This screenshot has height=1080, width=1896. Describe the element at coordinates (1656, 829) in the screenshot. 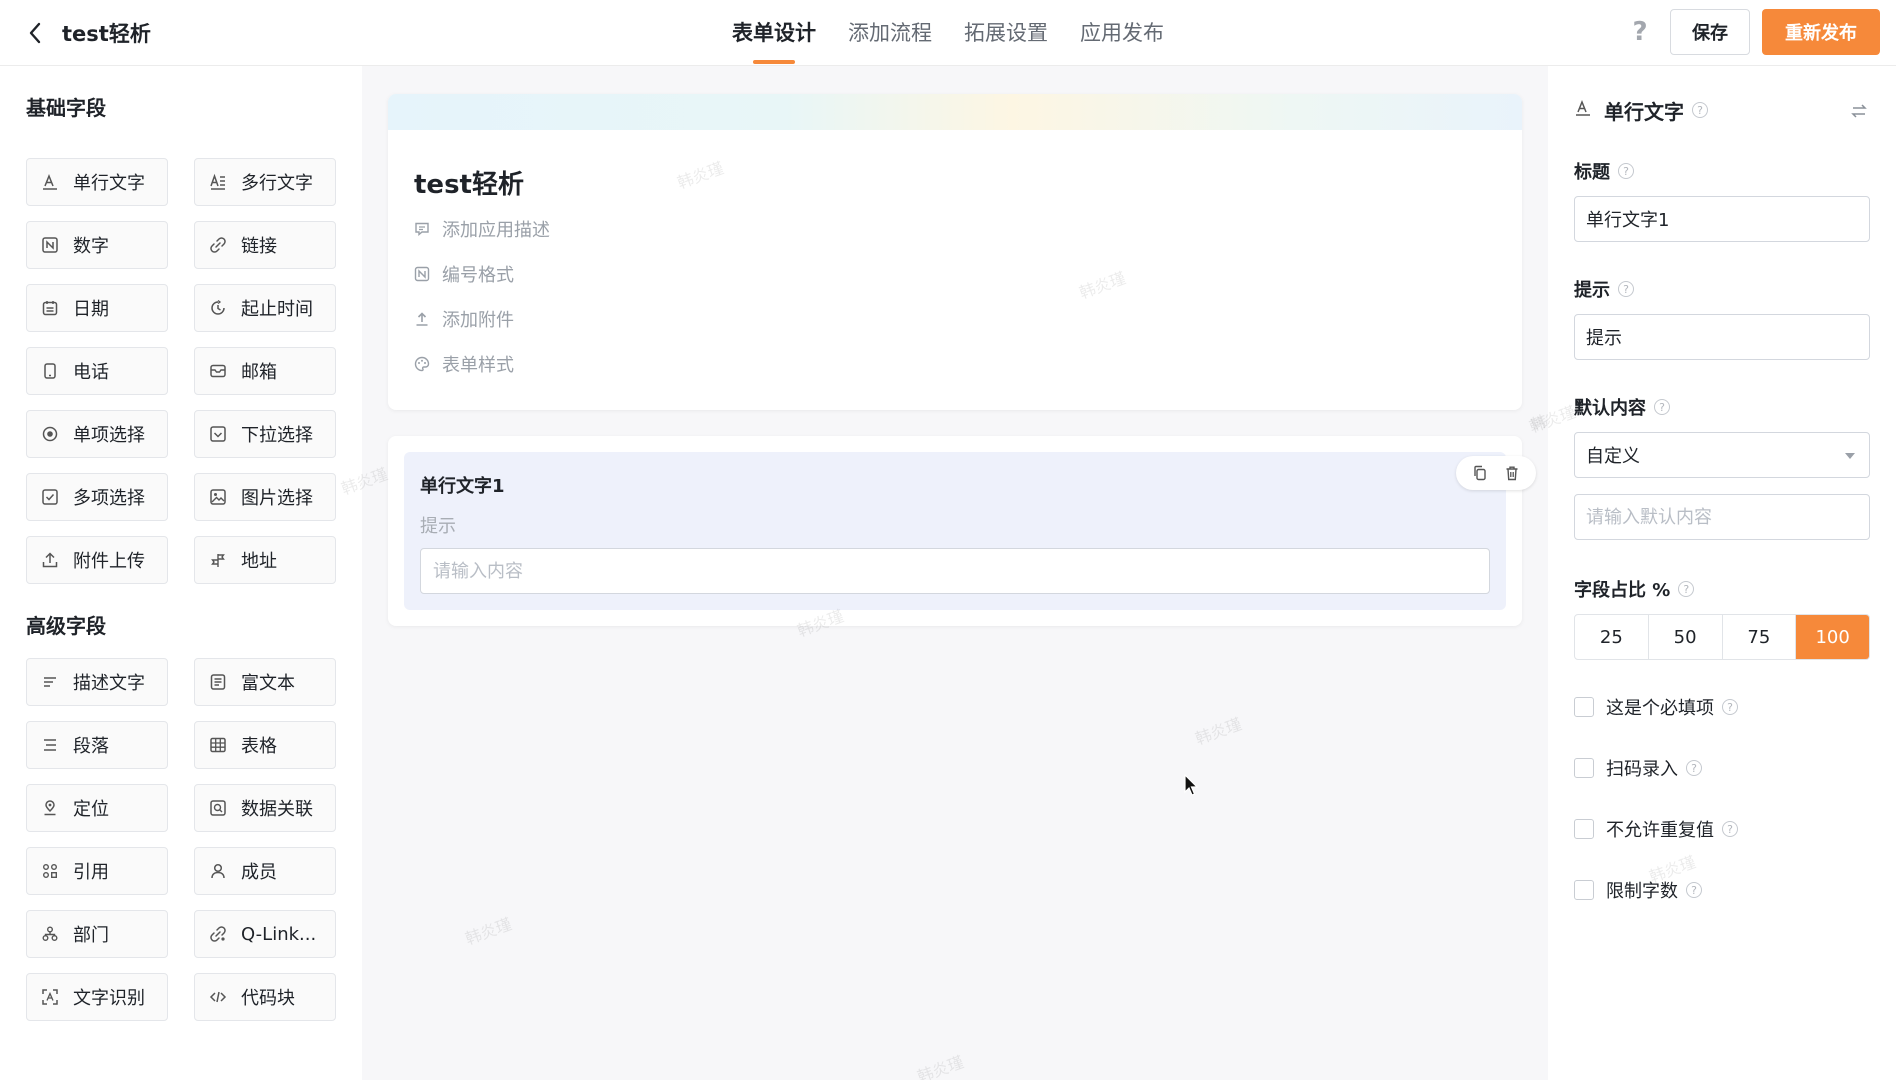

I see `no-duplicate-checkbox-row: 不允许重复值 ?` at that location.